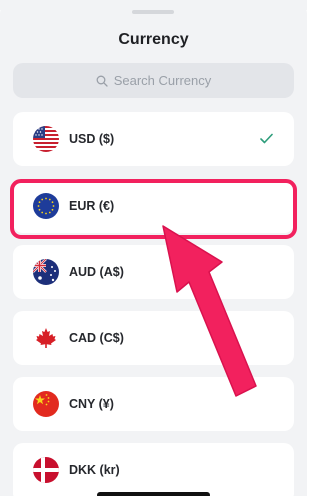 Image resolution: width=320 pixels, height=496 pixels. I want to click on search-placeholder: Search Currency, so click(162, 80).